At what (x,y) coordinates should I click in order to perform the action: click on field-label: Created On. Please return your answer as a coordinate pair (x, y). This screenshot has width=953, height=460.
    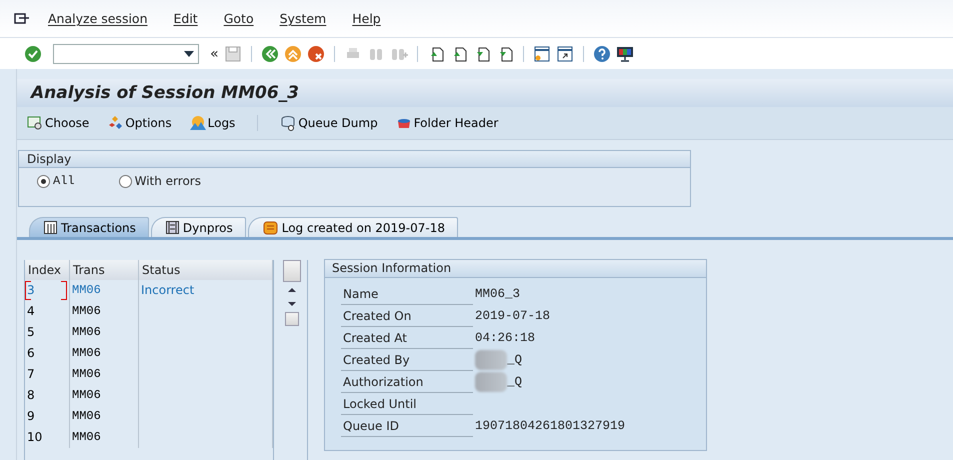
    Looking at the image, I should click on (407, 316).